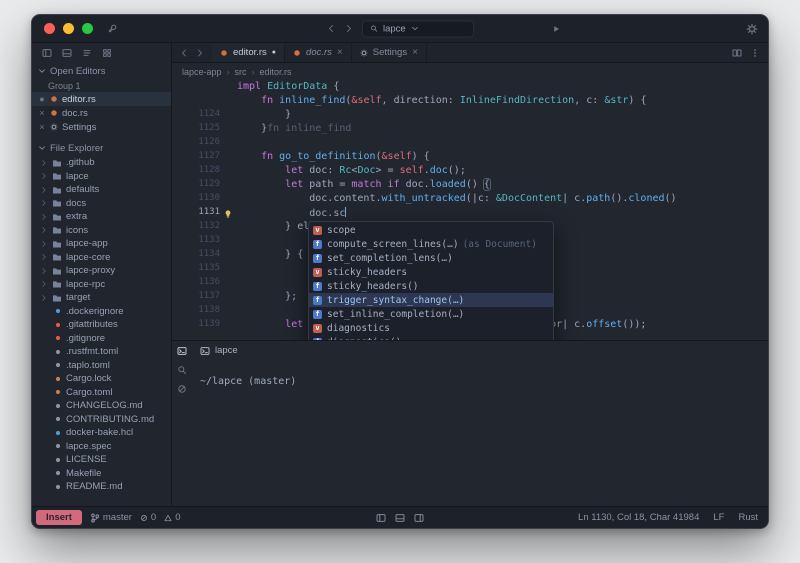 The height and width of the screenshot is (563, 800). I want to click on zoom-window-button, so click(87, 28).